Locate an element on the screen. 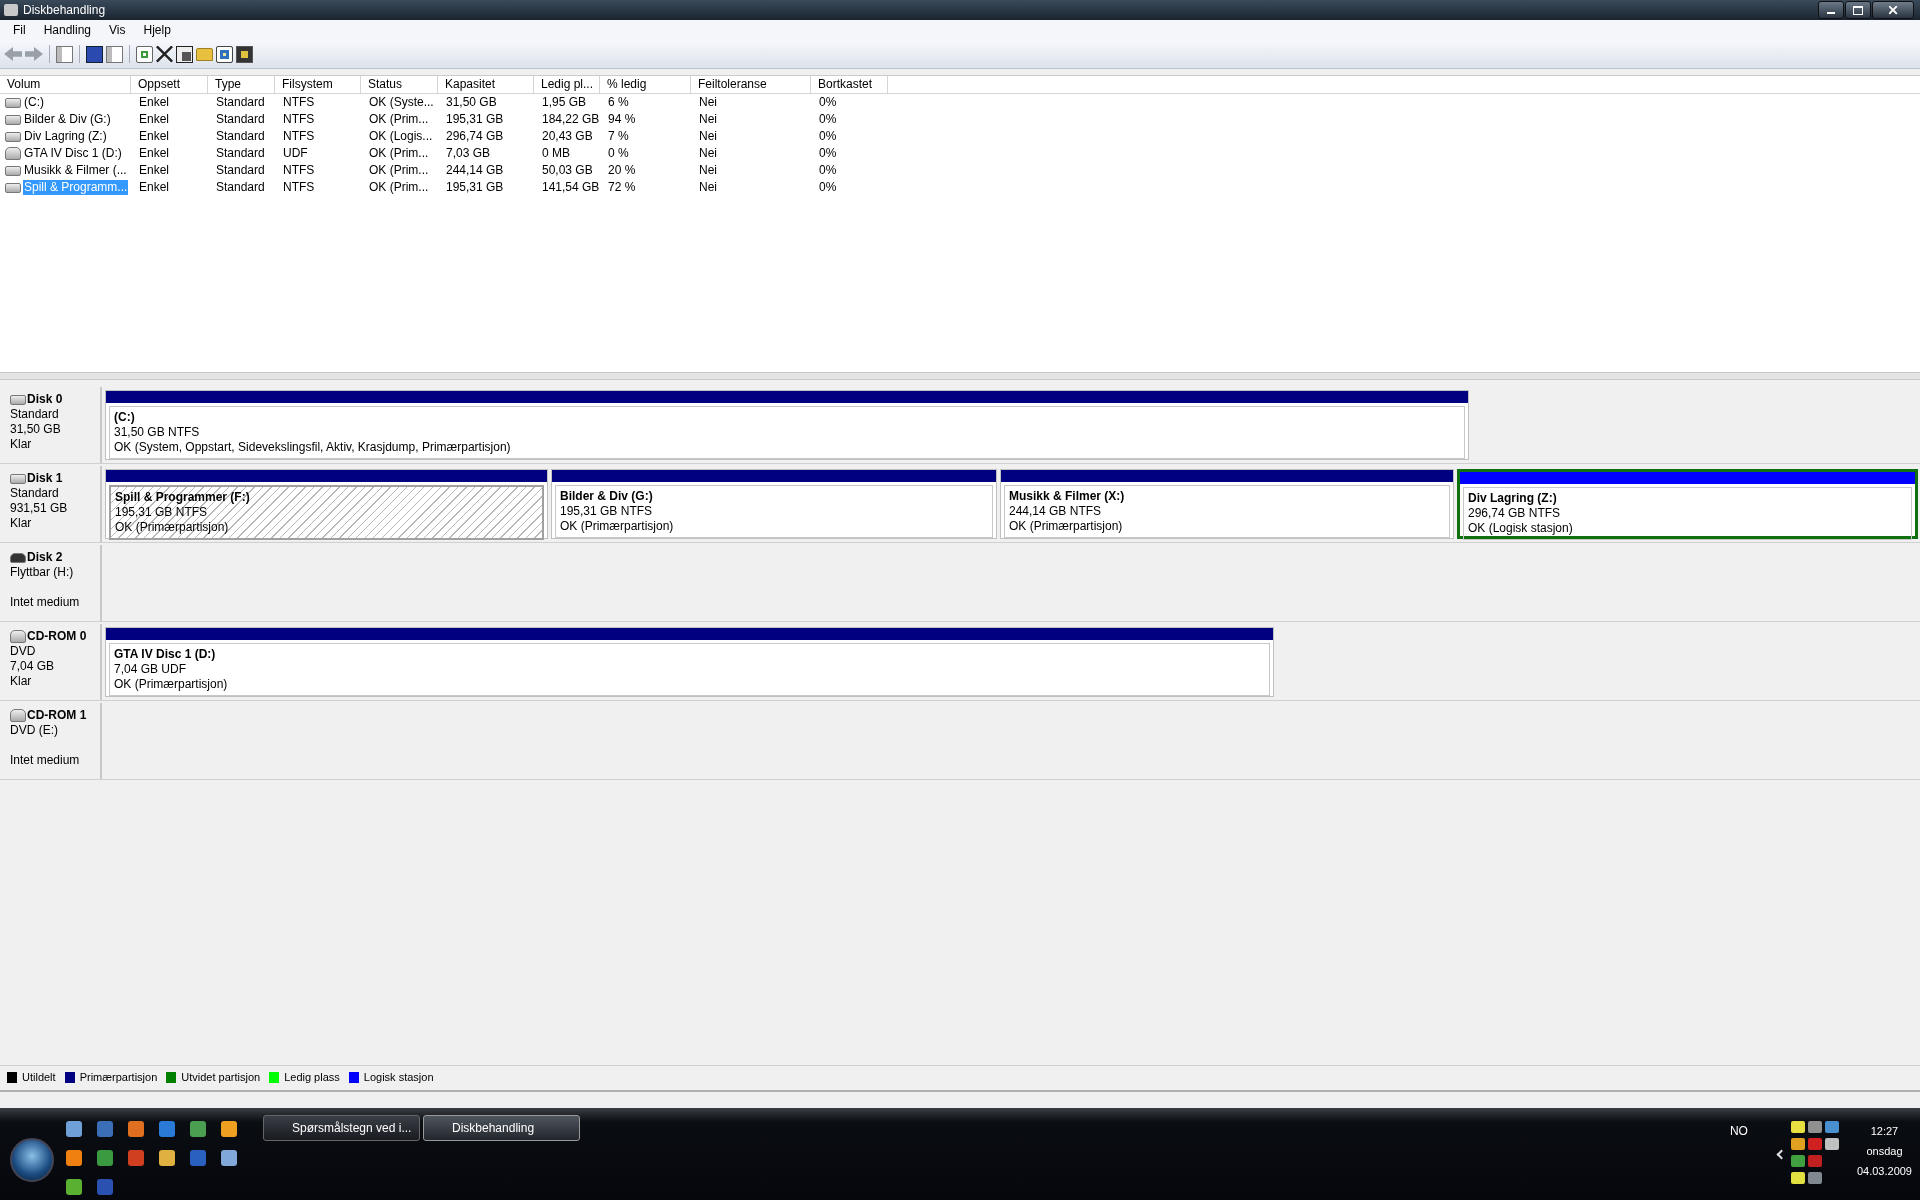 The height and width of the screenshot is (1200, 1920). disk-type: DVD (E:) is located at coordinates (34, 730).